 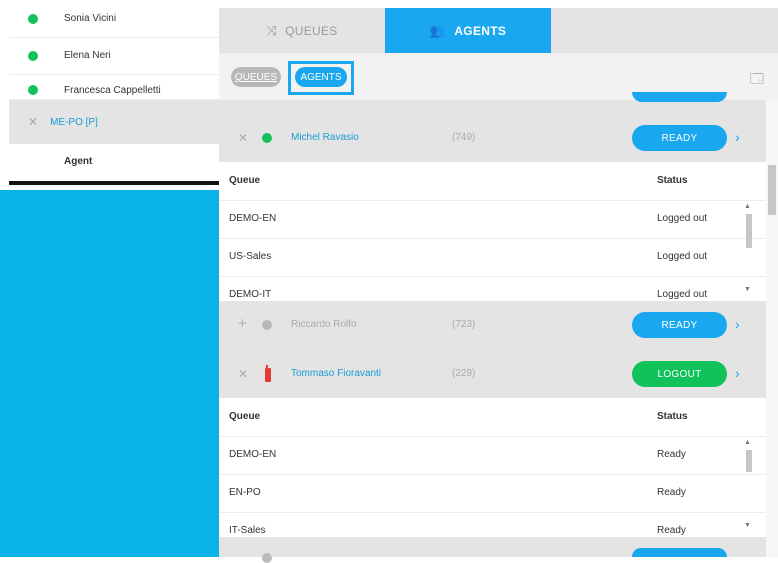 What do you see at coordinates (464, 373) in the screenshot?
I see `agent-extension: (229)` at bounding box center [464, 373].